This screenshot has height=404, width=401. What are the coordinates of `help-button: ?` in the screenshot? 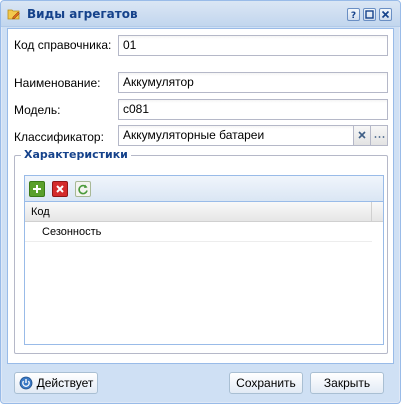 It's located at (353, 14).